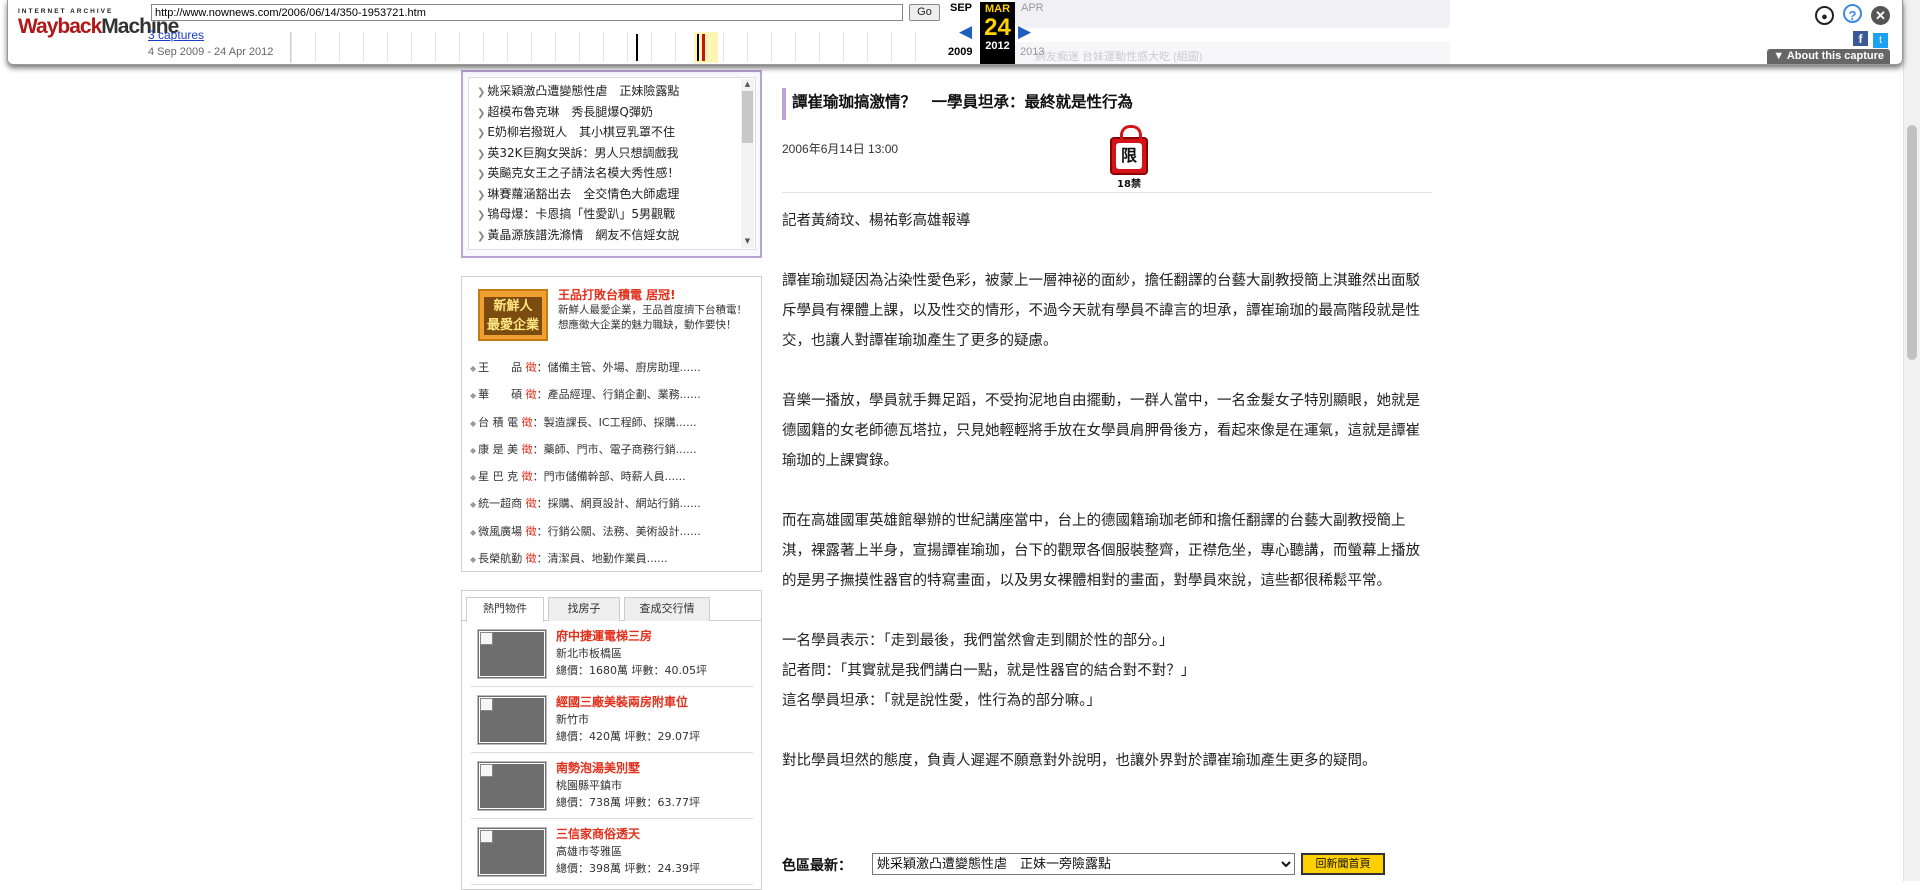 Image resolution: width=1920 pixels, height=890 pixels. I want to click on listing-title: 府中捷運電梯三房, so click(604, 635).